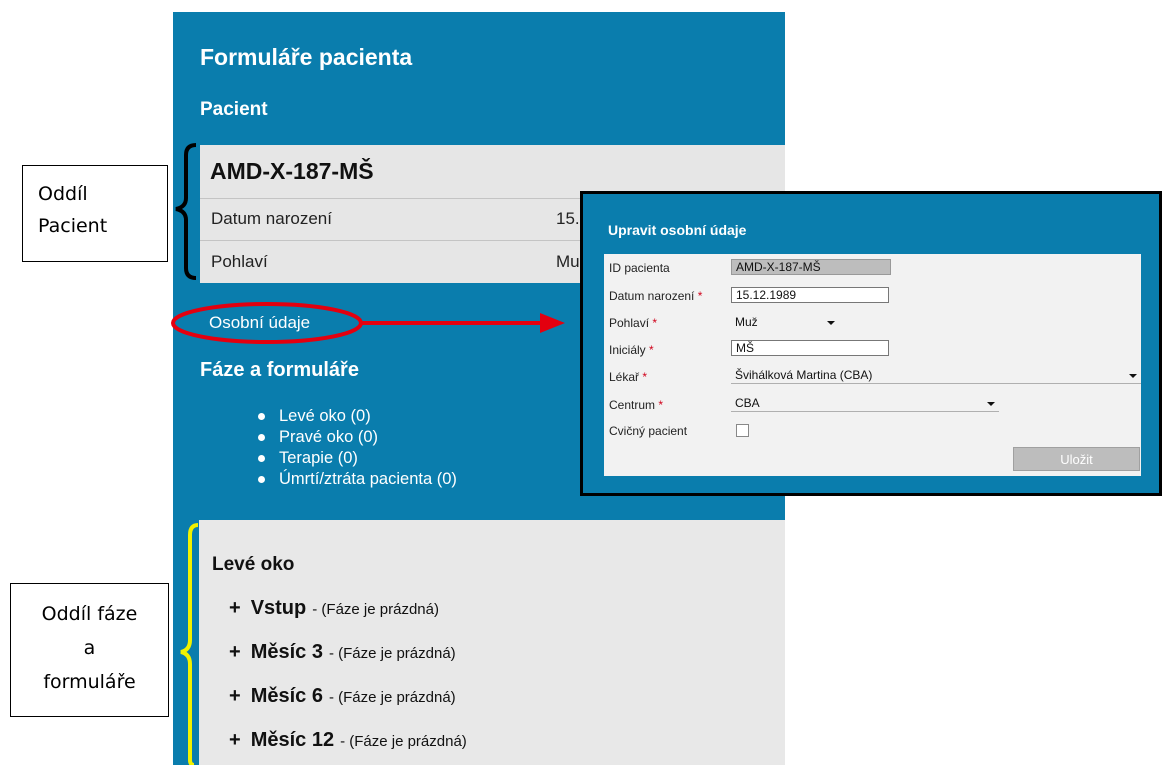 Image resolution: width=1162 pixels, height=765 pixels. What do you see at coordinates (810, 348) in the screenshot?
I see `initials-field: MŠ` at bounding box center [810, 348].